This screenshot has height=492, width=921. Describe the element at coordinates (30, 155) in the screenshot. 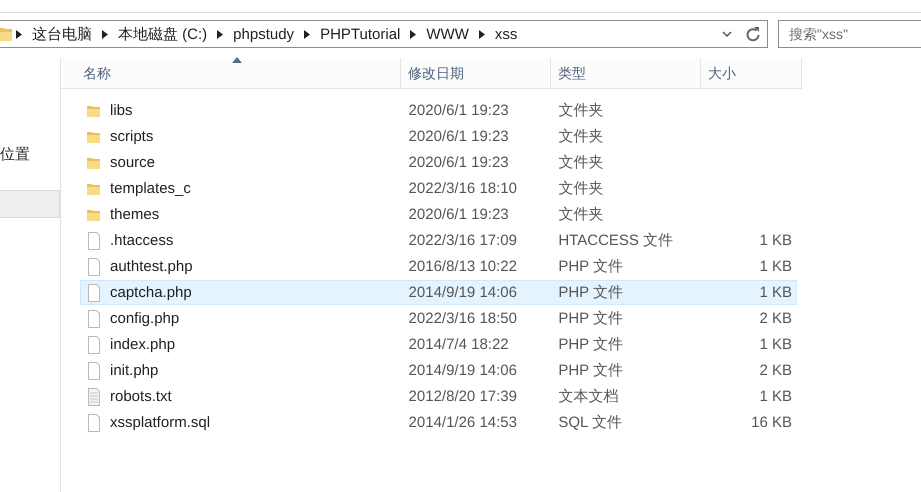

I see `sidebar-item: 位置` at that location.